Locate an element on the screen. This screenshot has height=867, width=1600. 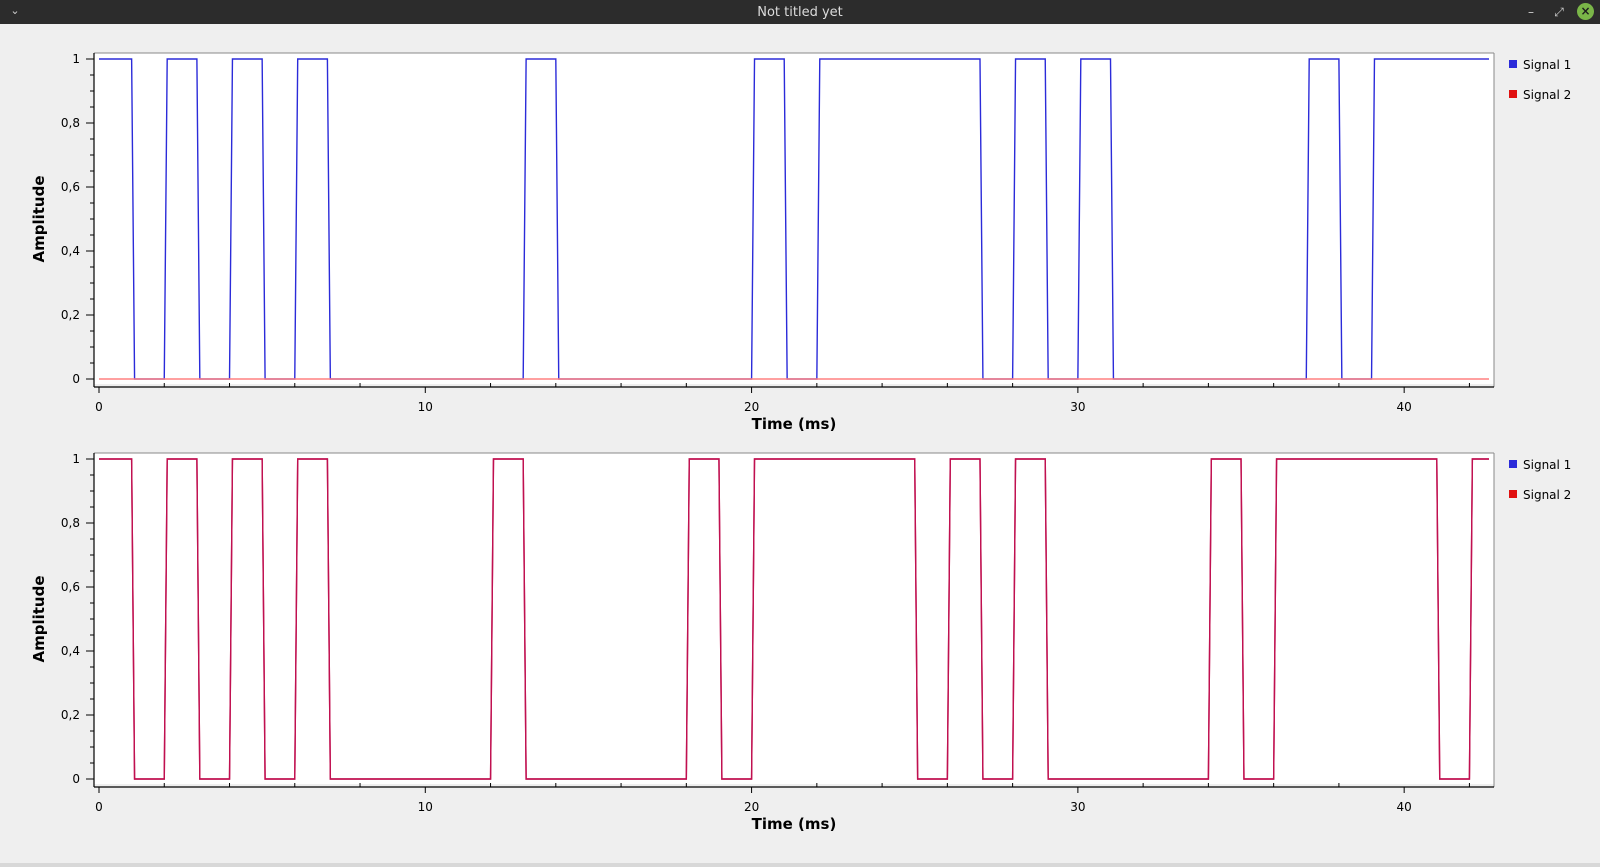
maximize-icon: ⤢ is located at coordinates (1559, 12).